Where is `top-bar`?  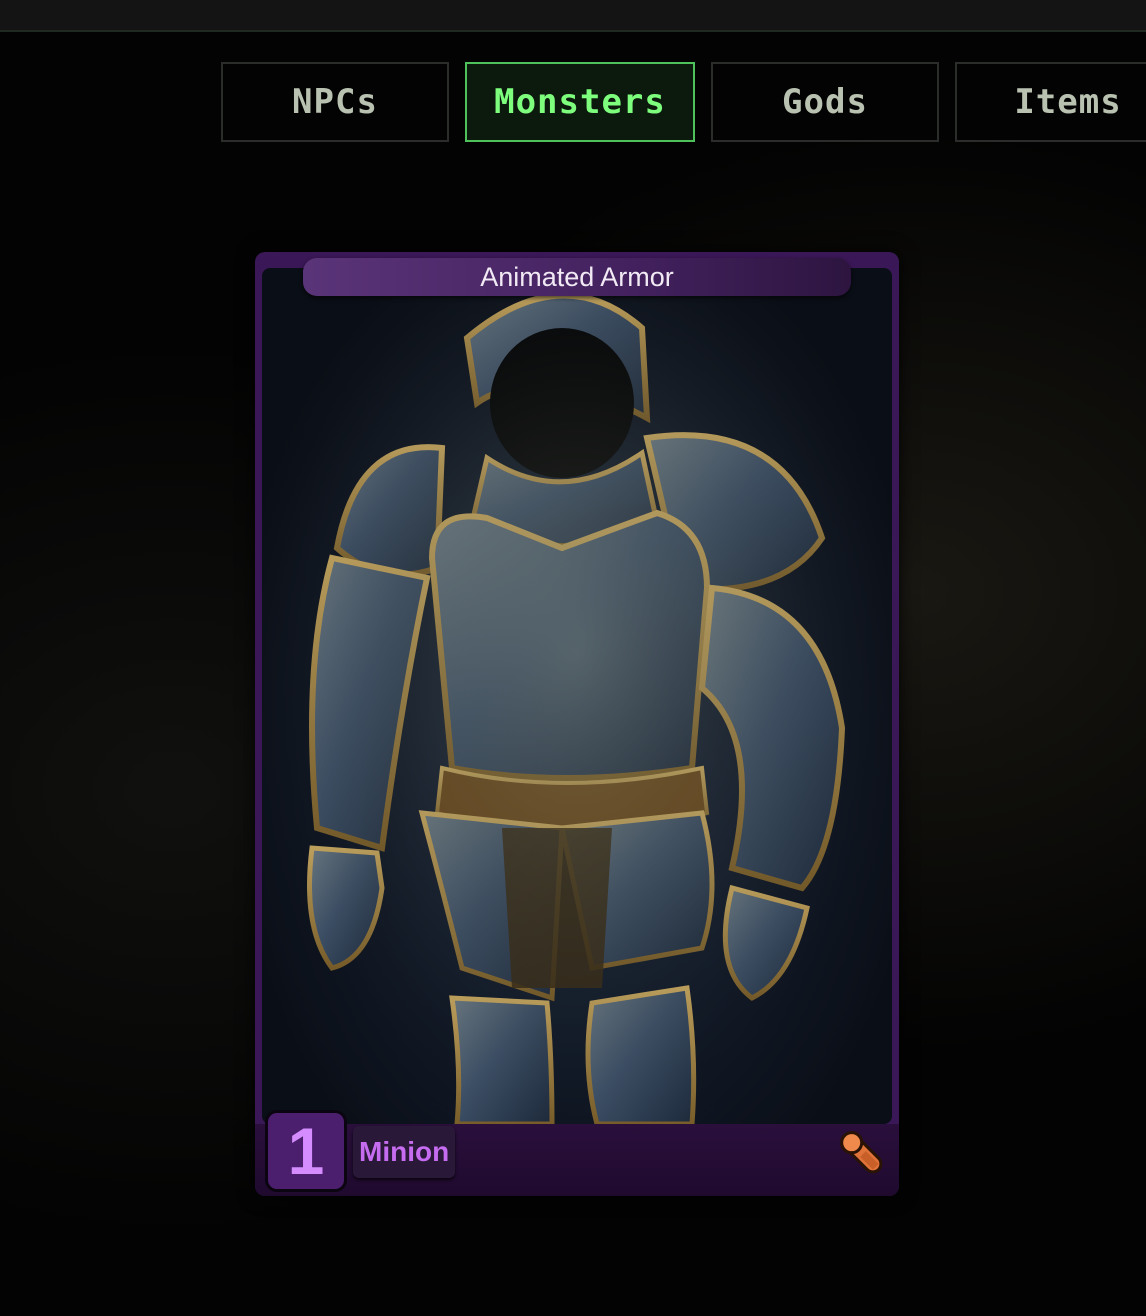 top-bar is located at coordinates (573, 16).